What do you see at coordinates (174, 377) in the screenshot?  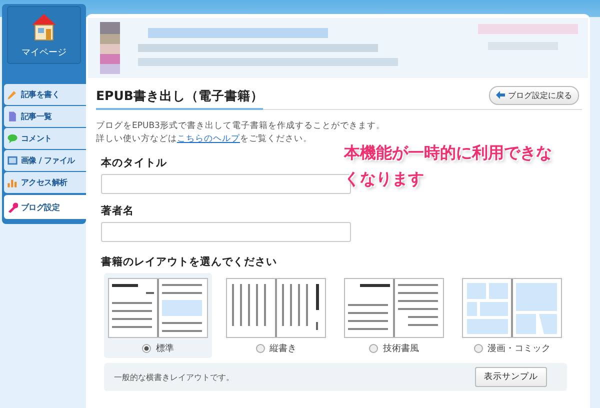 I see `layout-description: 一般的な横書きレイアウトです。` at bounding box center [174, 377].